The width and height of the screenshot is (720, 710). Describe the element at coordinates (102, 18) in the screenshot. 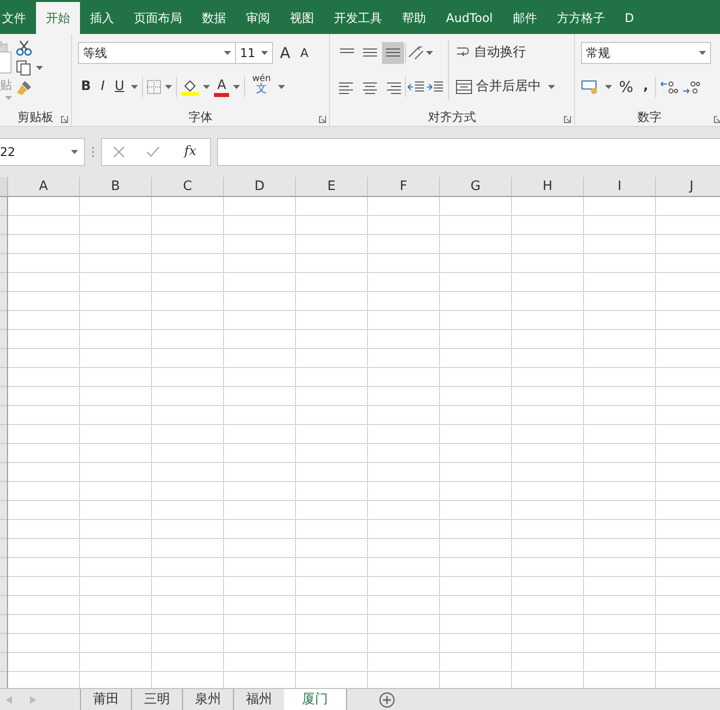

I see `ribbon-tab: 插入` at that location.